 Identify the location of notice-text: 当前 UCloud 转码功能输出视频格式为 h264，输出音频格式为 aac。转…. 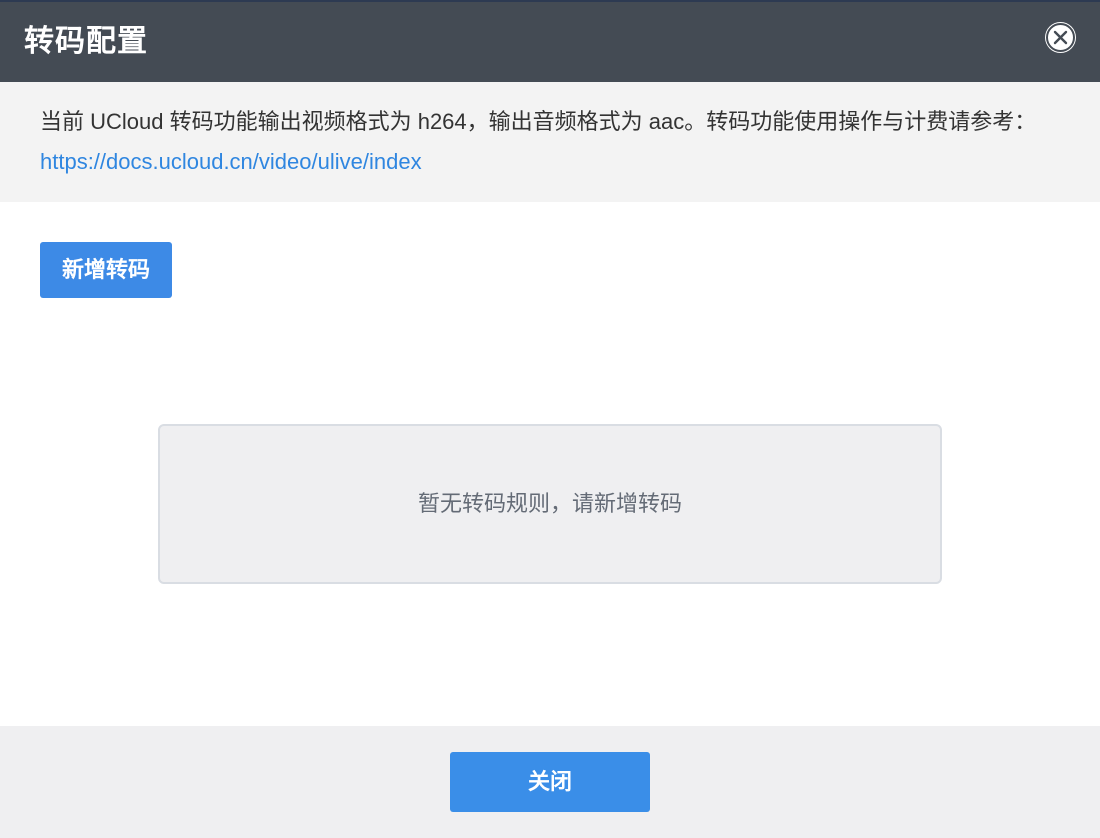
(538, 121).